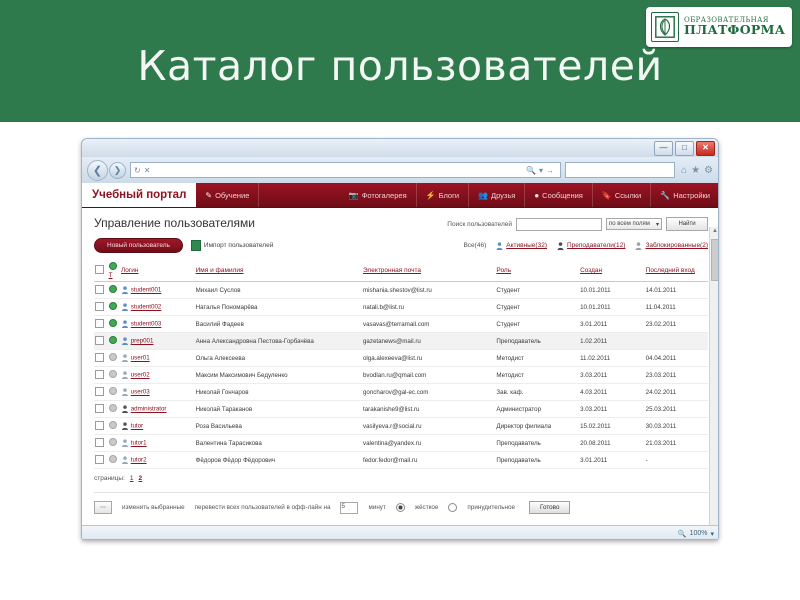  Describe the element at coordinates (142, 341) in the screenshot. I see `user-login-link: prep001` at that location.